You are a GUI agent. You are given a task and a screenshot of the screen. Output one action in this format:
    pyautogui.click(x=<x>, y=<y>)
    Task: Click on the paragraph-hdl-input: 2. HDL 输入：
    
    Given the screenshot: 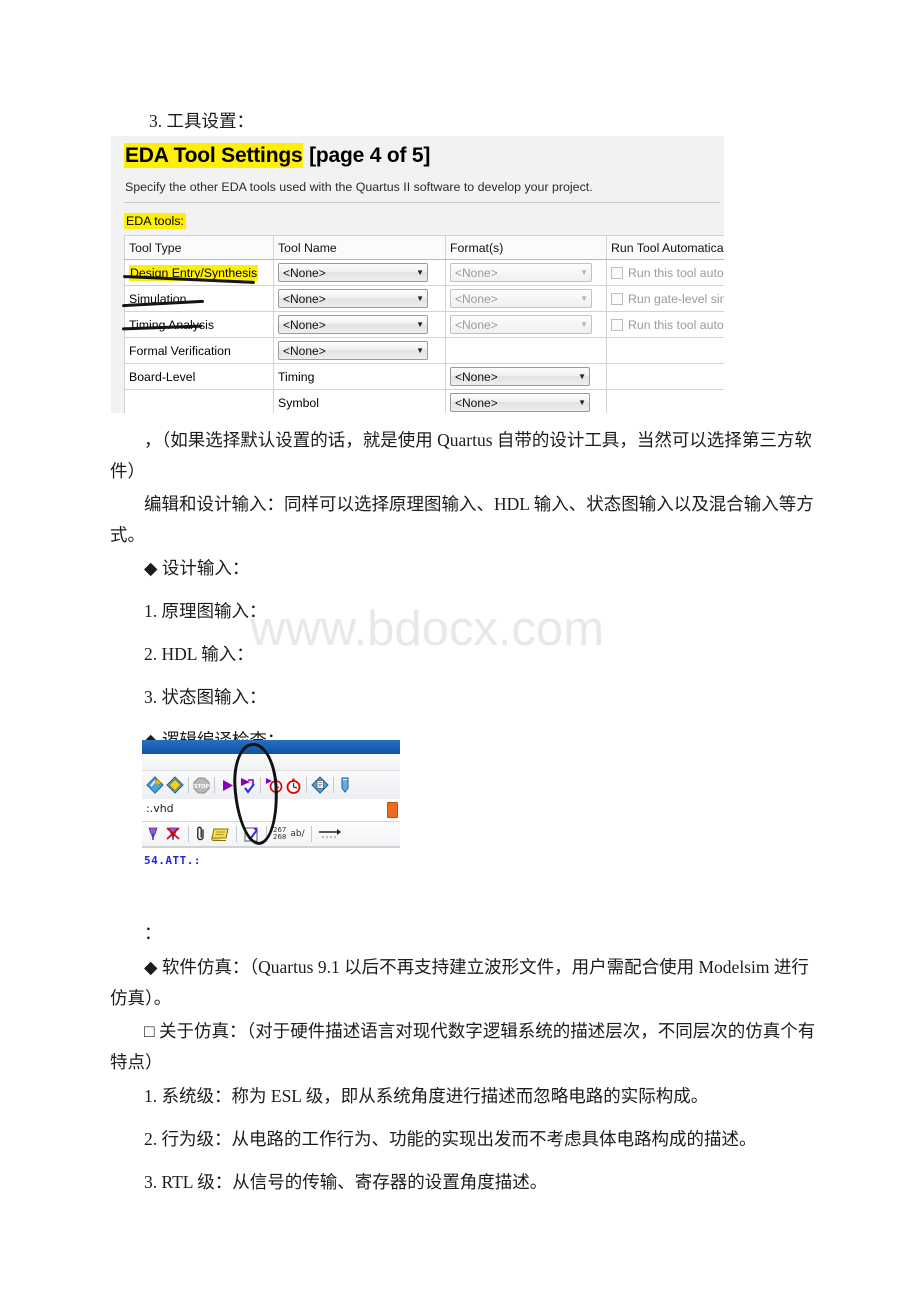 What is the action you would take?
    pyautogui.click(x=199, y=654)
    